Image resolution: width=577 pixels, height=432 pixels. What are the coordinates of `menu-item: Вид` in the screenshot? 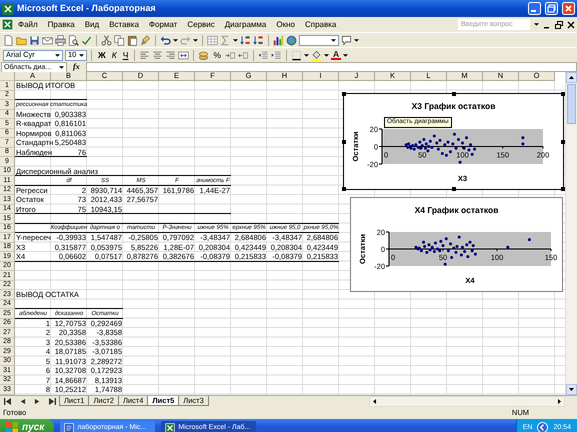 It's located at (92, 24).